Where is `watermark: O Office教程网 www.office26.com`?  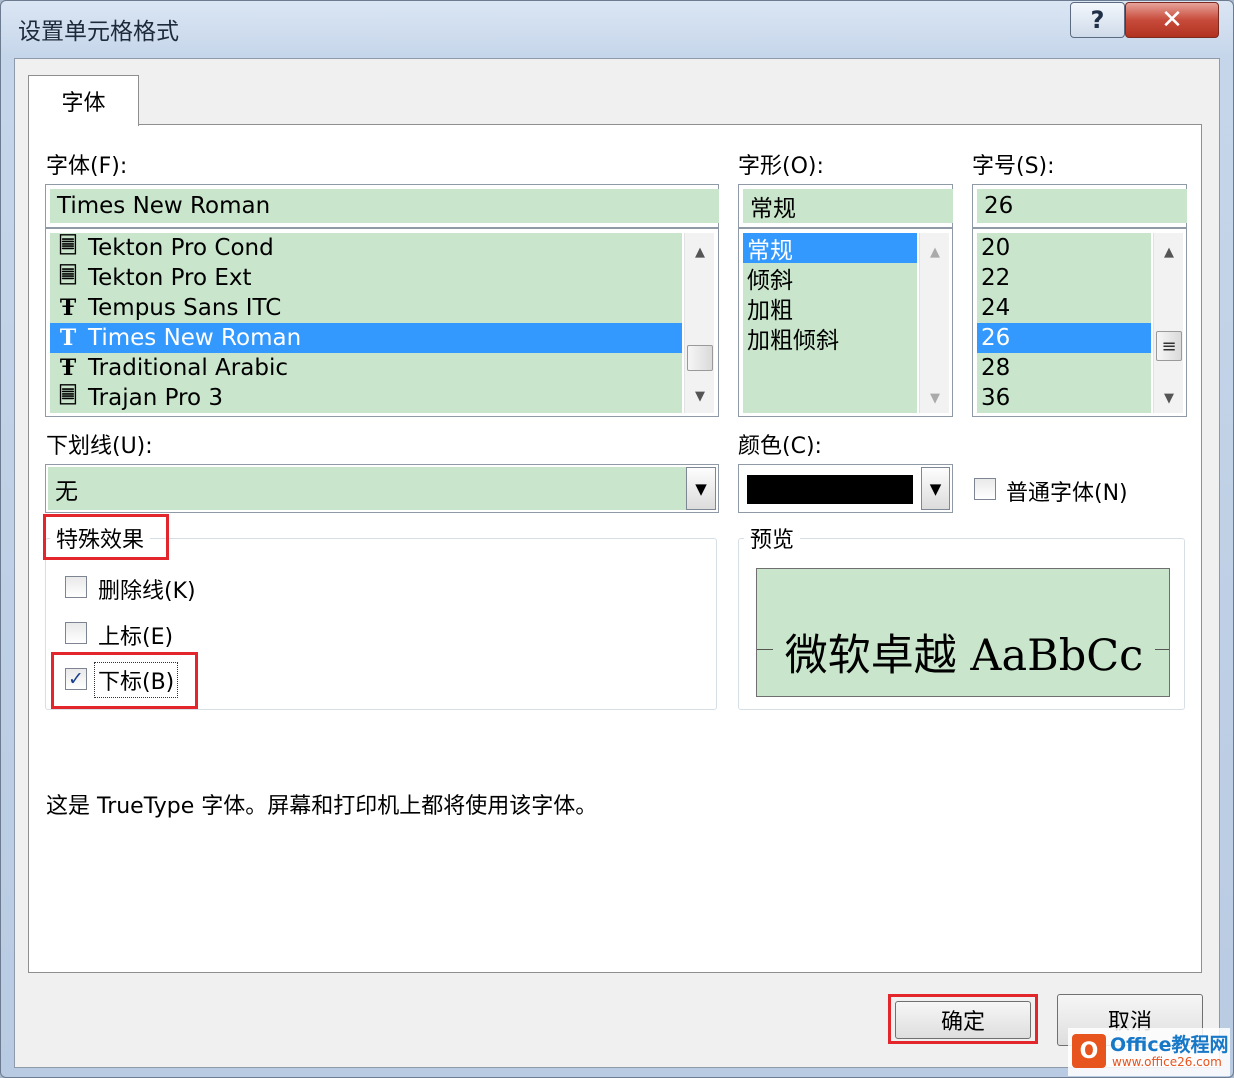
watermark: O Office教程网 www.office26.com is located at coordinates (1149, 1052).